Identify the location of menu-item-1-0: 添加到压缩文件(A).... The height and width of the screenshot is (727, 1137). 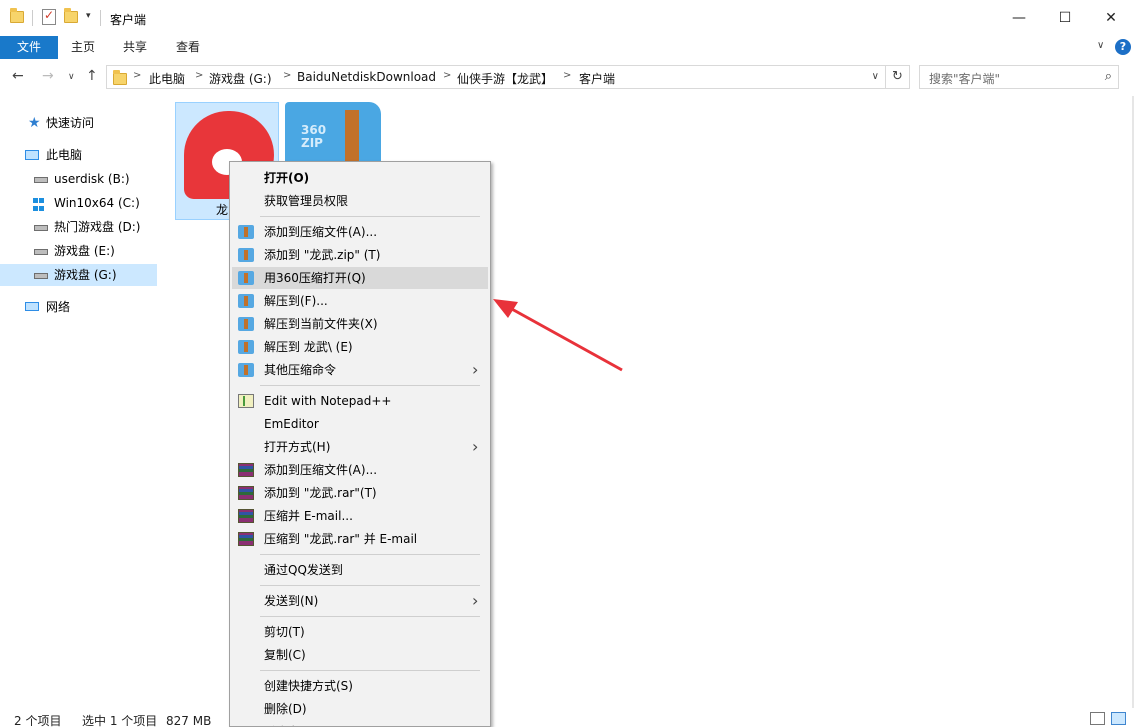
(360, 232).